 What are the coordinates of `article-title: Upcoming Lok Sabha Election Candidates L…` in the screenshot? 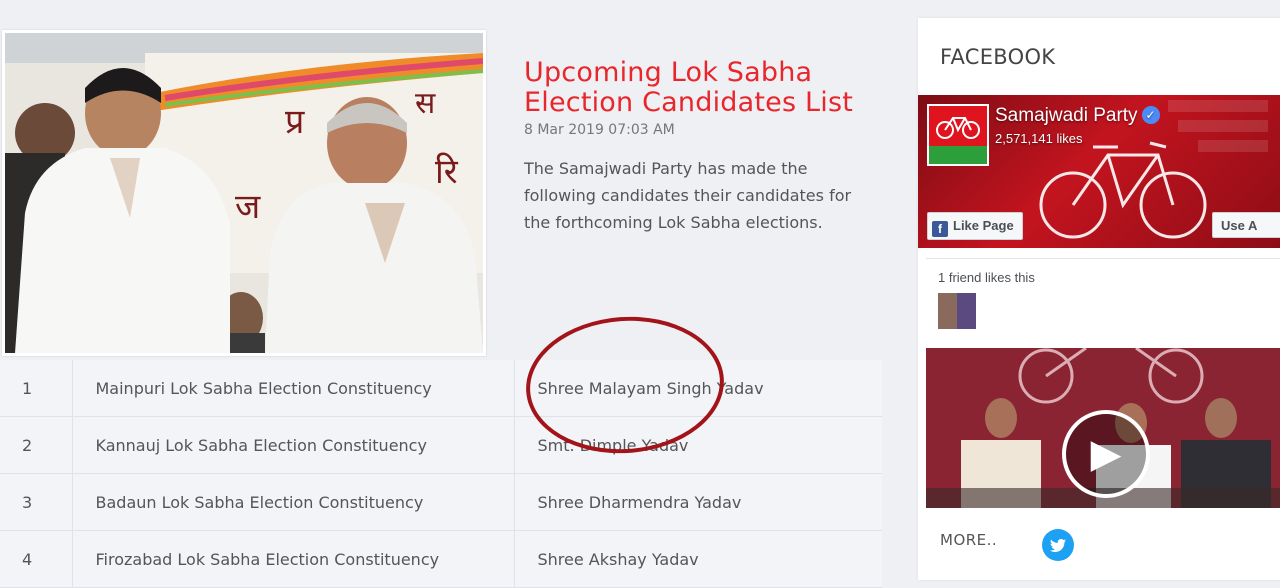 It's located at (699, 88).